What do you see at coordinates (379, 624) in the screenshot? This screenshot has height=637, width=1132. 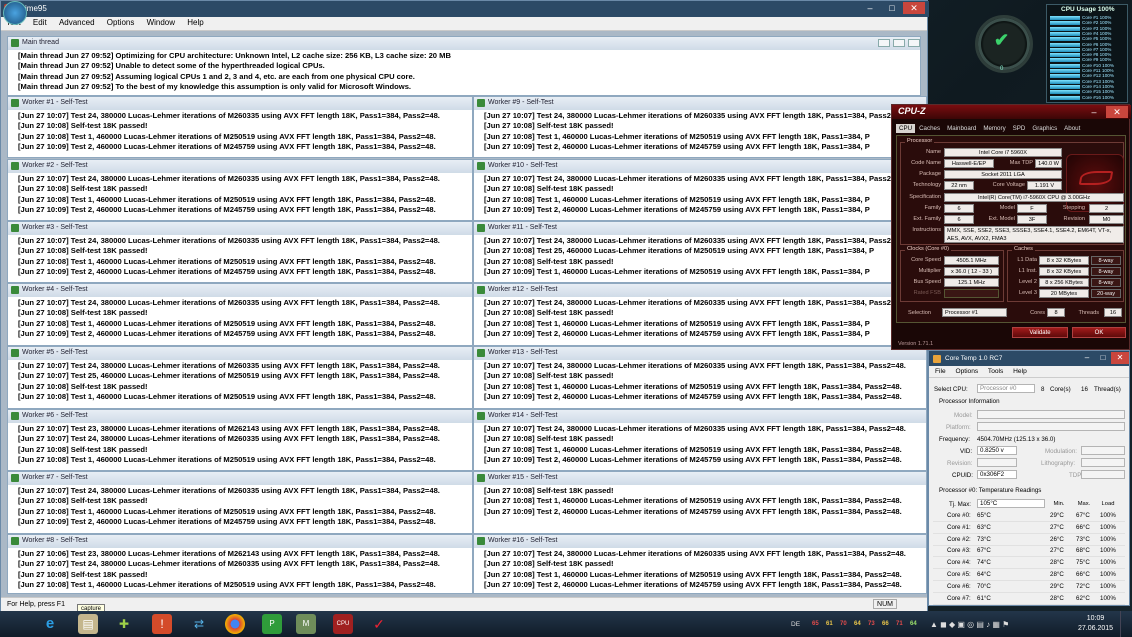 I see `rog-taskbar-icon: ✓` at bounding box center [379, 624].